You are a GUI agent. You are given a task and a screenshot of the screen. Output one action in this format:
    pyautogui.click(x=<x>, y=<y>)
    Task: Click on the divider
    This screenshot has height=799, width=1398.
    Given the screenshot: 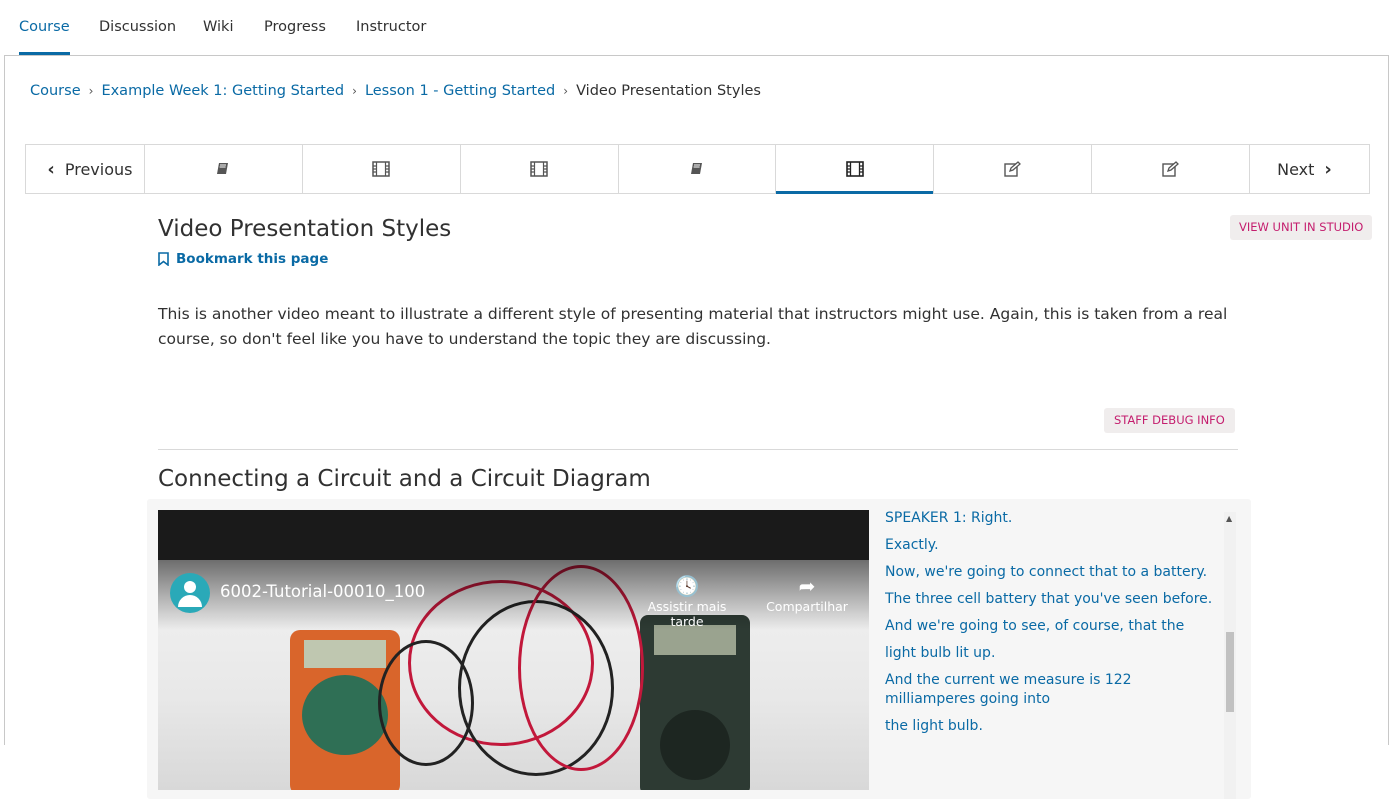 What is the action you would take?
    pyautogui.click(x=698, y=449)
    